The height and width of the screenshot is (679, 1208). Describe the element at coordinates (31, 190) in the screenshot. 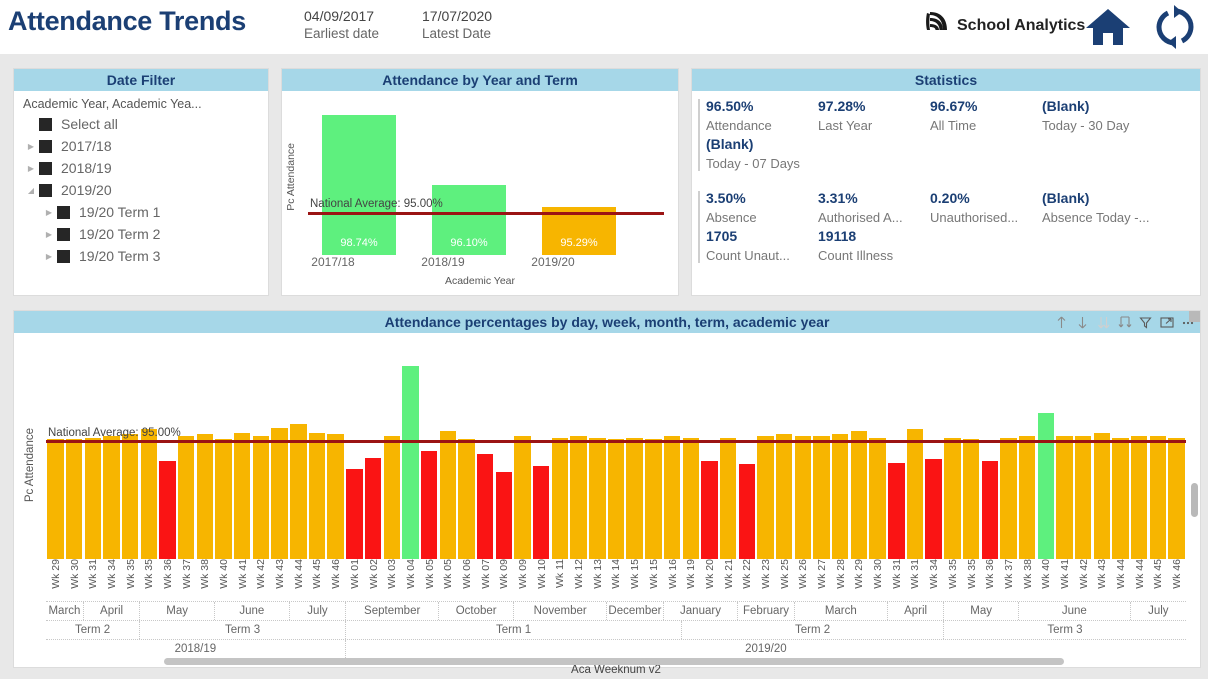

I see `chevron-down-icon: ◢` at that location.